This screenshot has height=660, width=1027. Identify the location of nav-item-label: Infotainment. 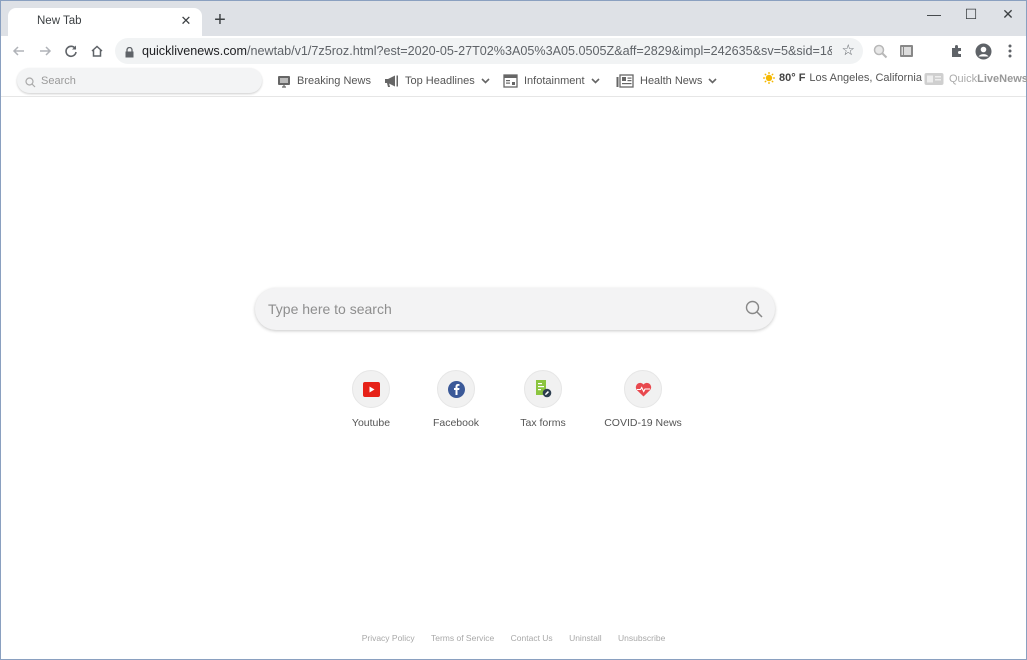
(554, 81).